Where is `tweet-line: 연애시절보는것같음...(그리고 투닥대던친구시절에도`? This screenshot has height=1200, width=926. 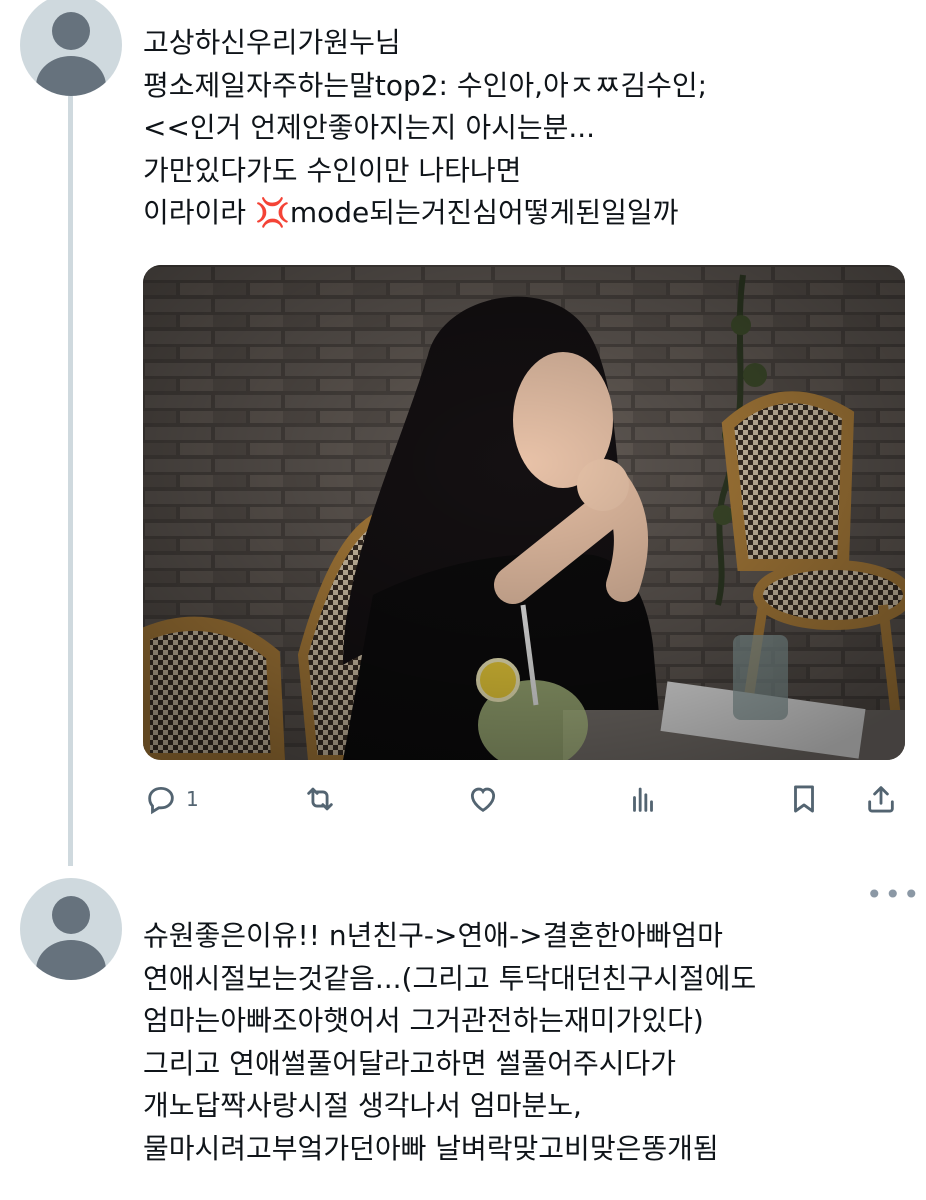
tweet-line: 연애시절보는것같음...(그리고 투닥대던친구시절에도 is located at coordinates (450, 978).